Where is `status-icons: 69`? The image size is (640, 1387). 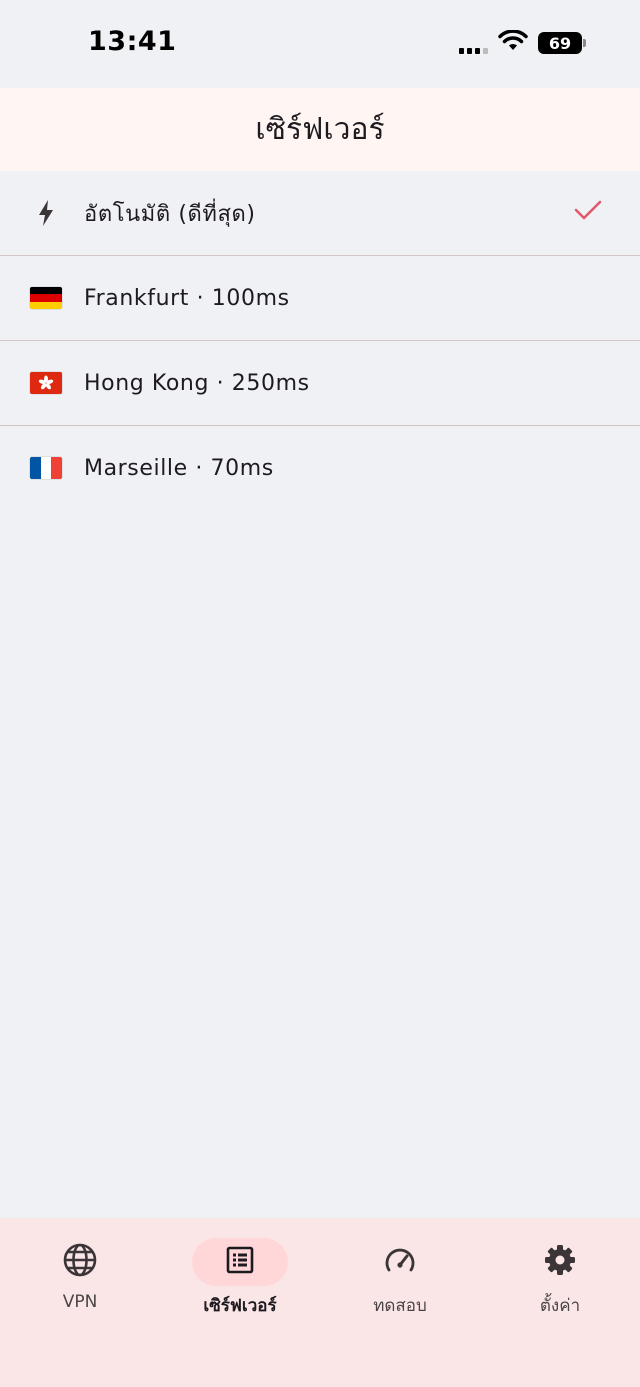 status-icons: 69 is located at coordinates (522, 42).